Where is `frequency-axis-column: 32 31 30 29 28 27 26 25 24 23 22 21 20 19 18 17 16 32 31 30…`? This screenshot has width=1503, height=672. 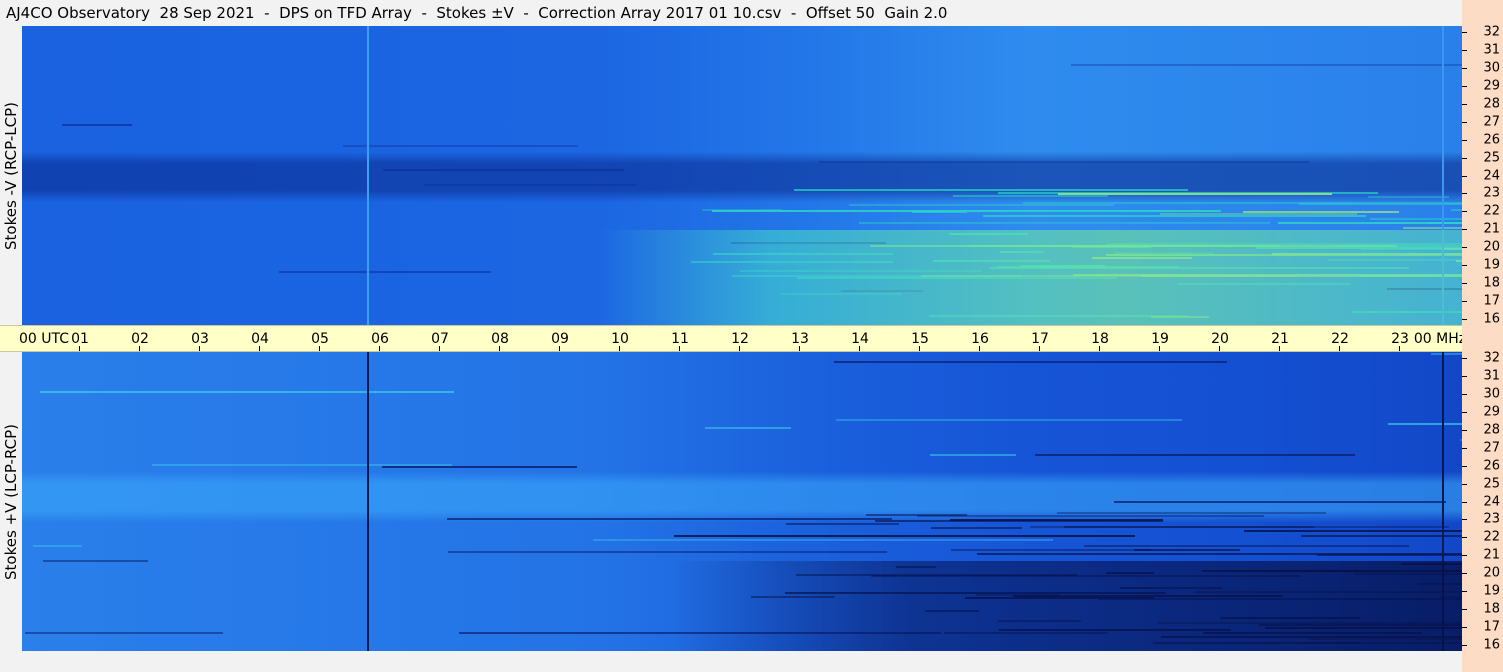
frequency-axis-column: 32 31 30 29 28 27 26 25 24 23 22 21 20 19 18 17 16 32 31 30… is located at coordinates (1482, 336).